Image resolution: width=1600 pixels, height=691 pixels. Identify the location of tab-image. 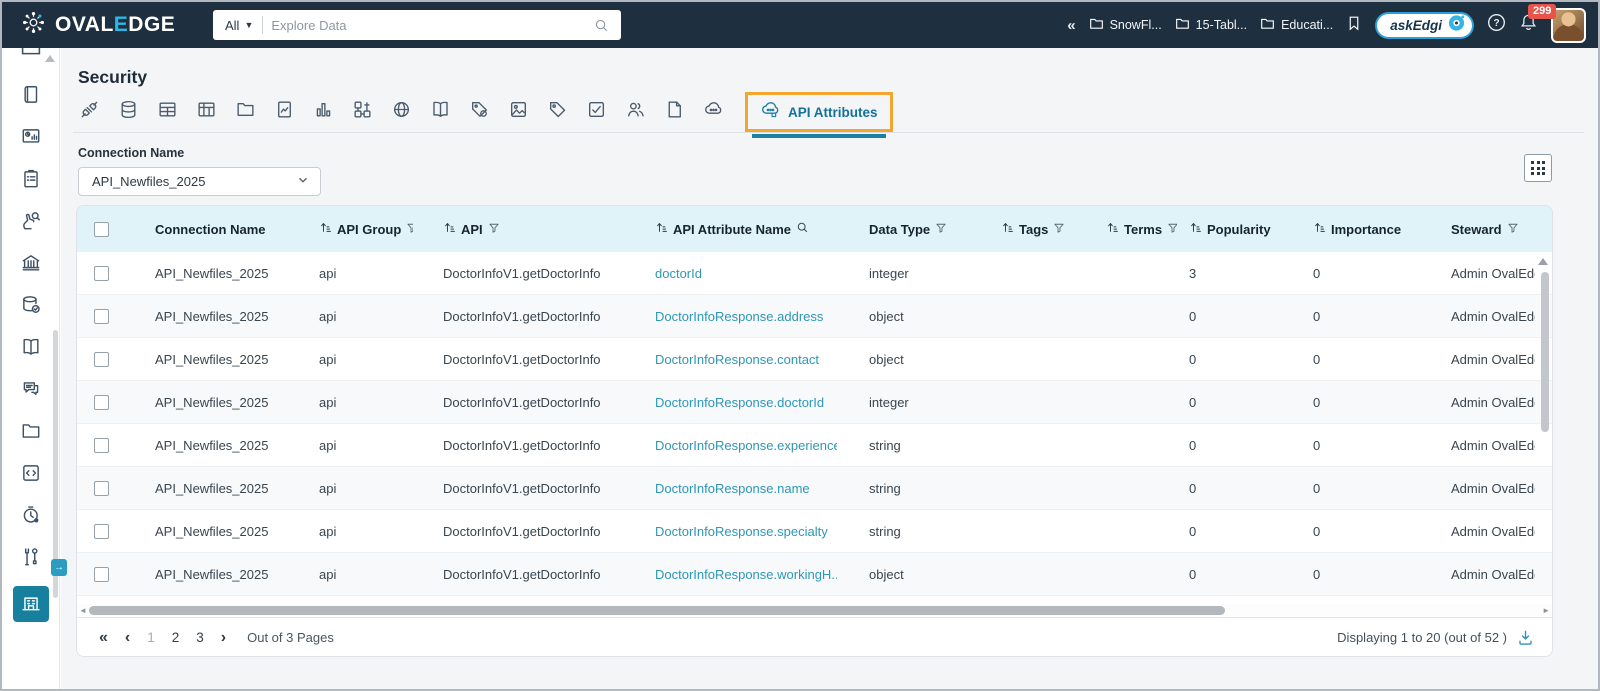
(518, 112).